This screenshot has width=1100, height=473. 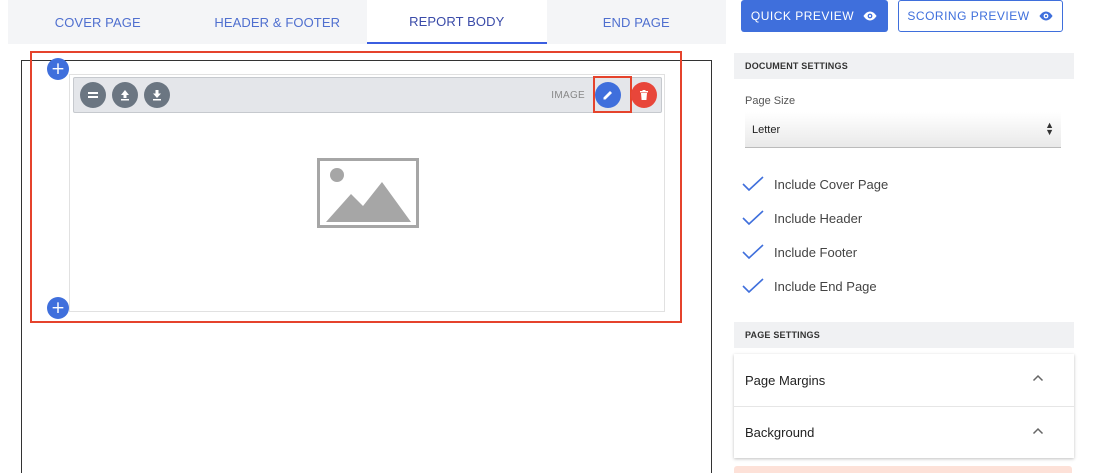 I want to click on include-cover-page-label: Include Cover Page, so click(x=831, y=184).